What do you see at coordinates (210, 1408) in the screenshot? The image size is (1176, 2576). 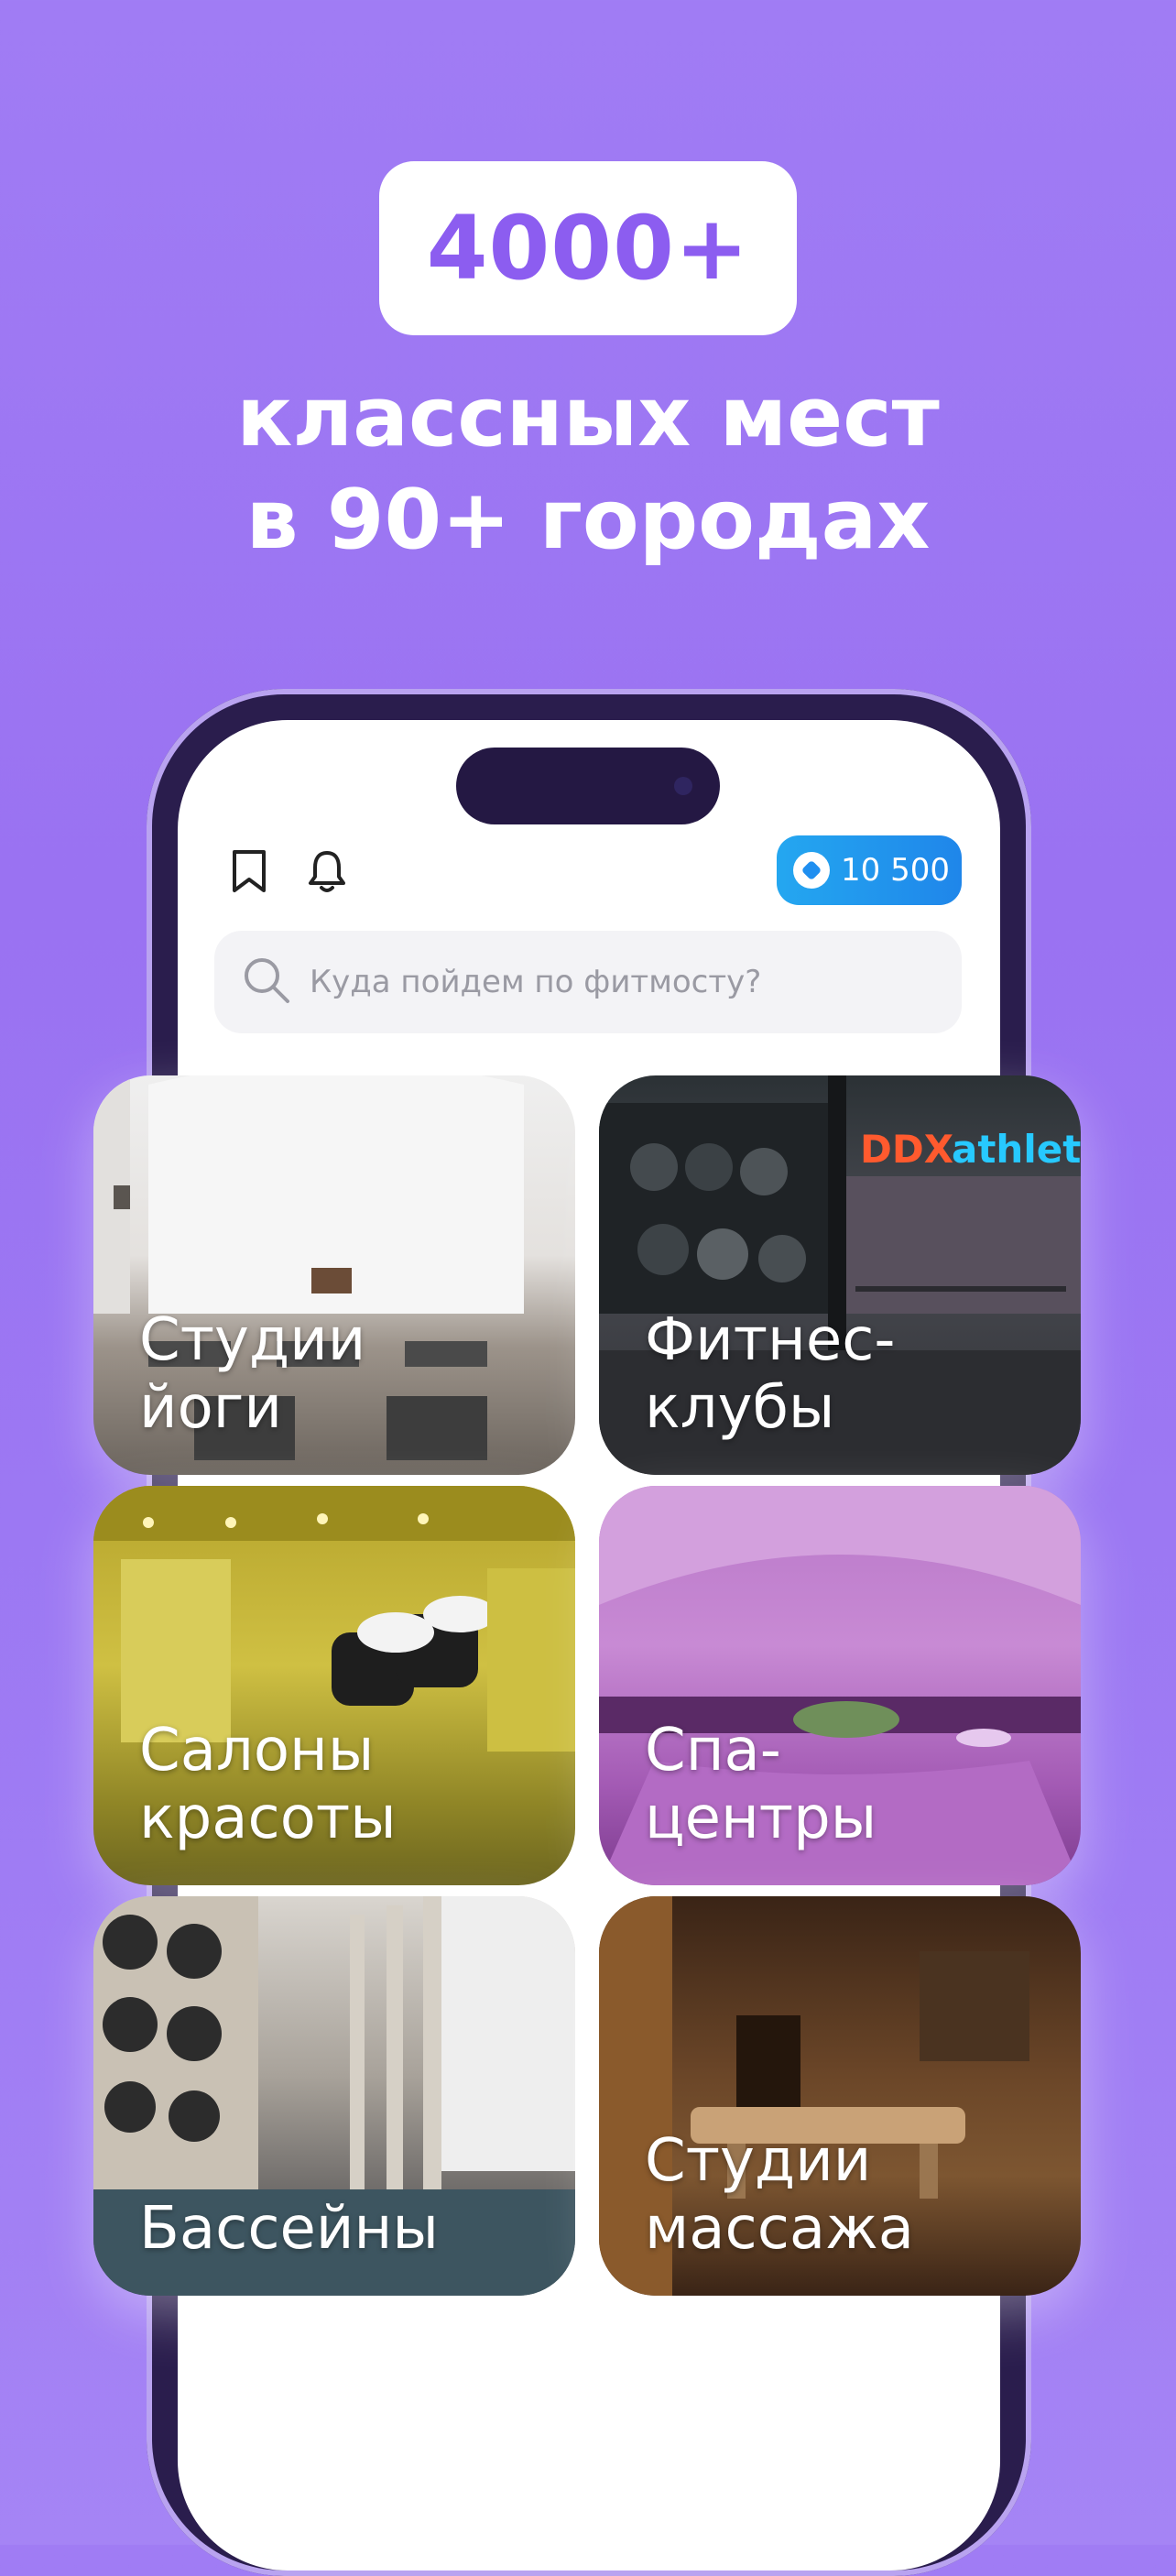 I see `category-label-line-2: йоги` at bounding box center [210, 1408].